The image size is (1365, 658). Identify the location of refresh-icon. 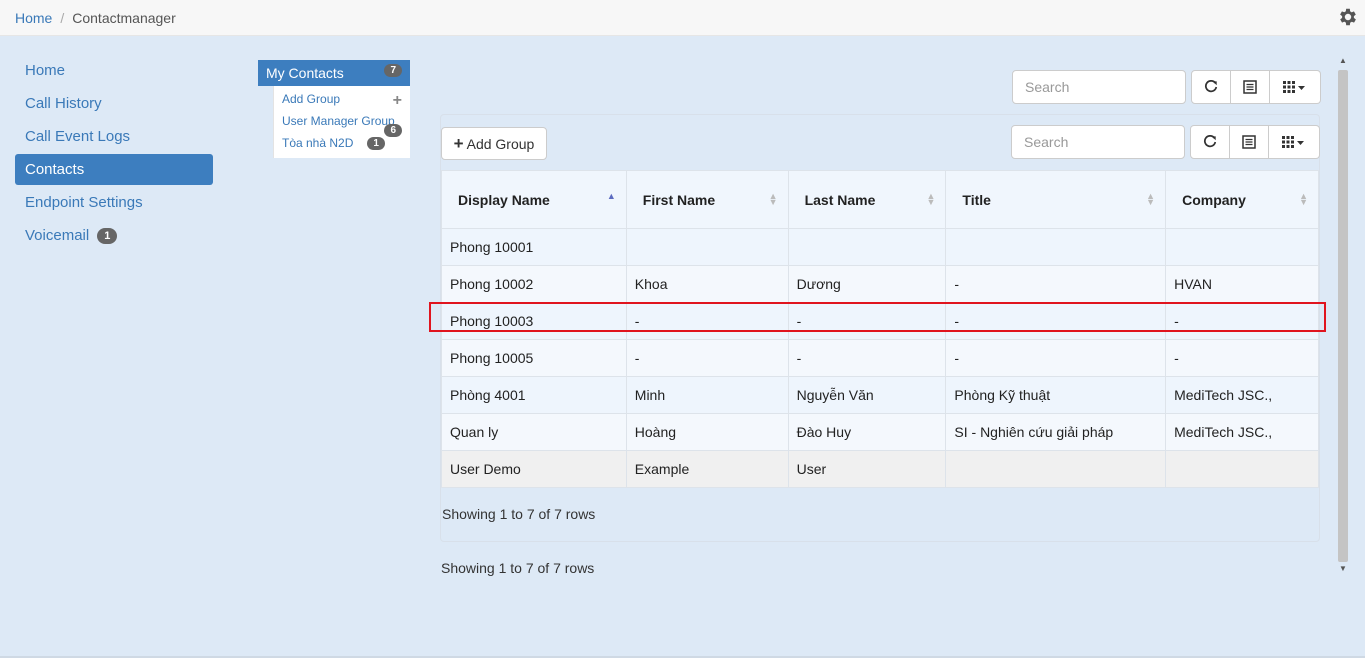
(1211, 86).